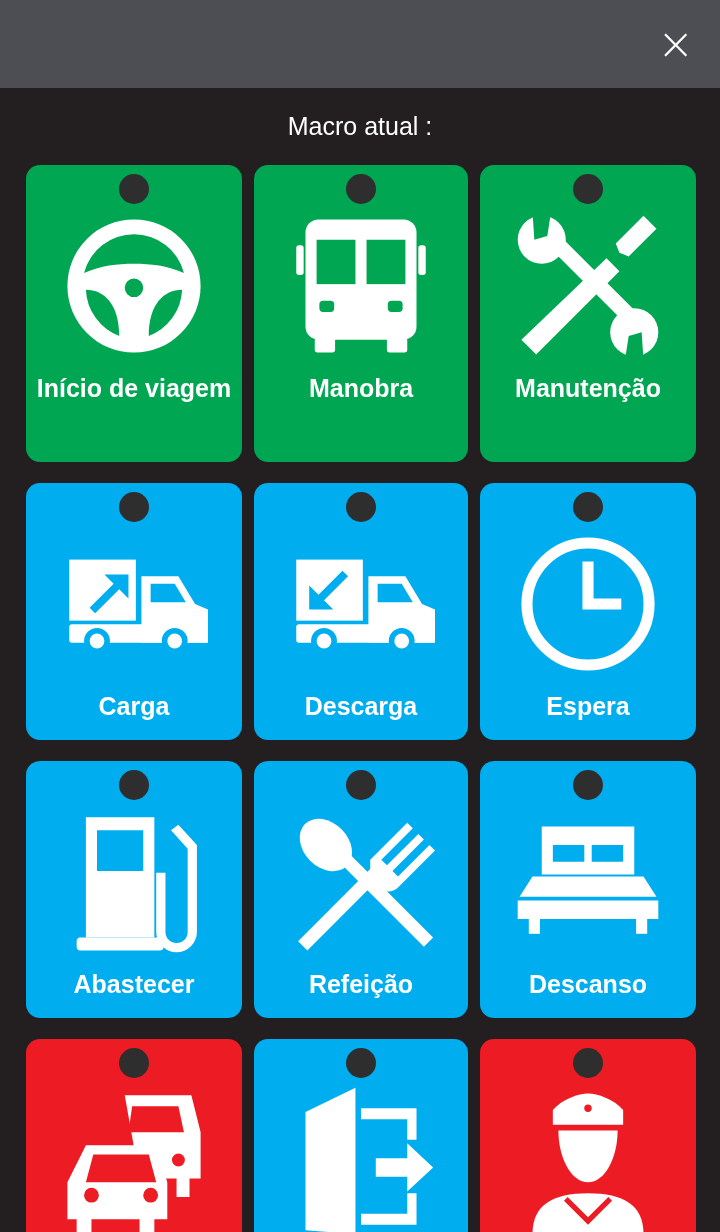 The image size is (720, 1232). I want to click on macro-label: Descarga, so click(361, 706).